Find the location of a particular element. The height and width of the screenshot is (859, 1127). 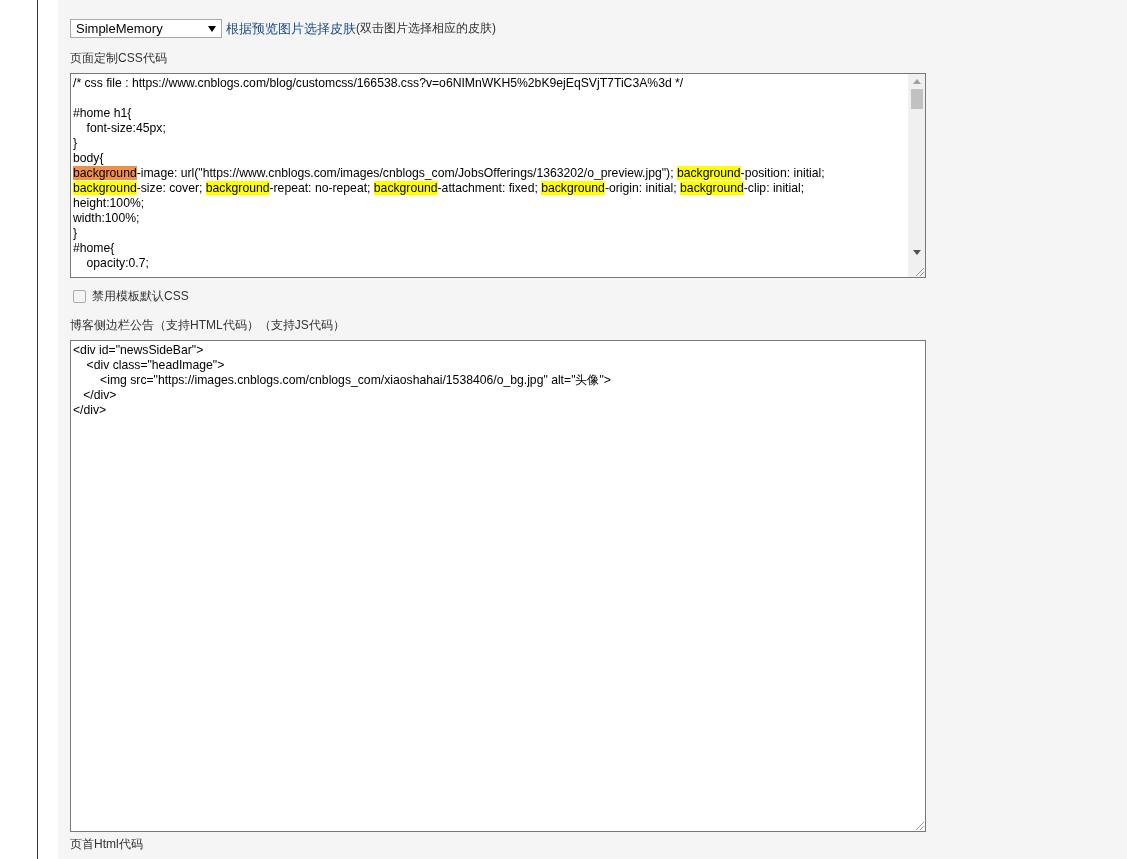

code-text: -origin: initial; is located at coordinates (641, 188).